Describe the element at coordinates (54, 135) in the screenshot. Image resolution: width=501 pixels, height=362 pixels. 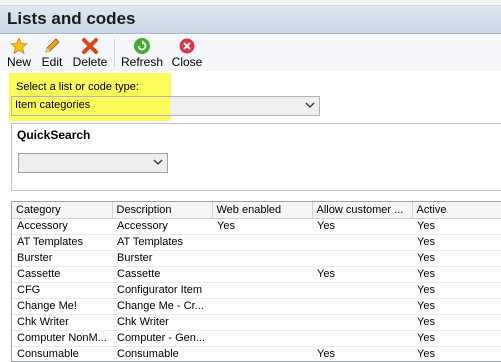
I see `quicksearch-label: QuickSearch` at that location.